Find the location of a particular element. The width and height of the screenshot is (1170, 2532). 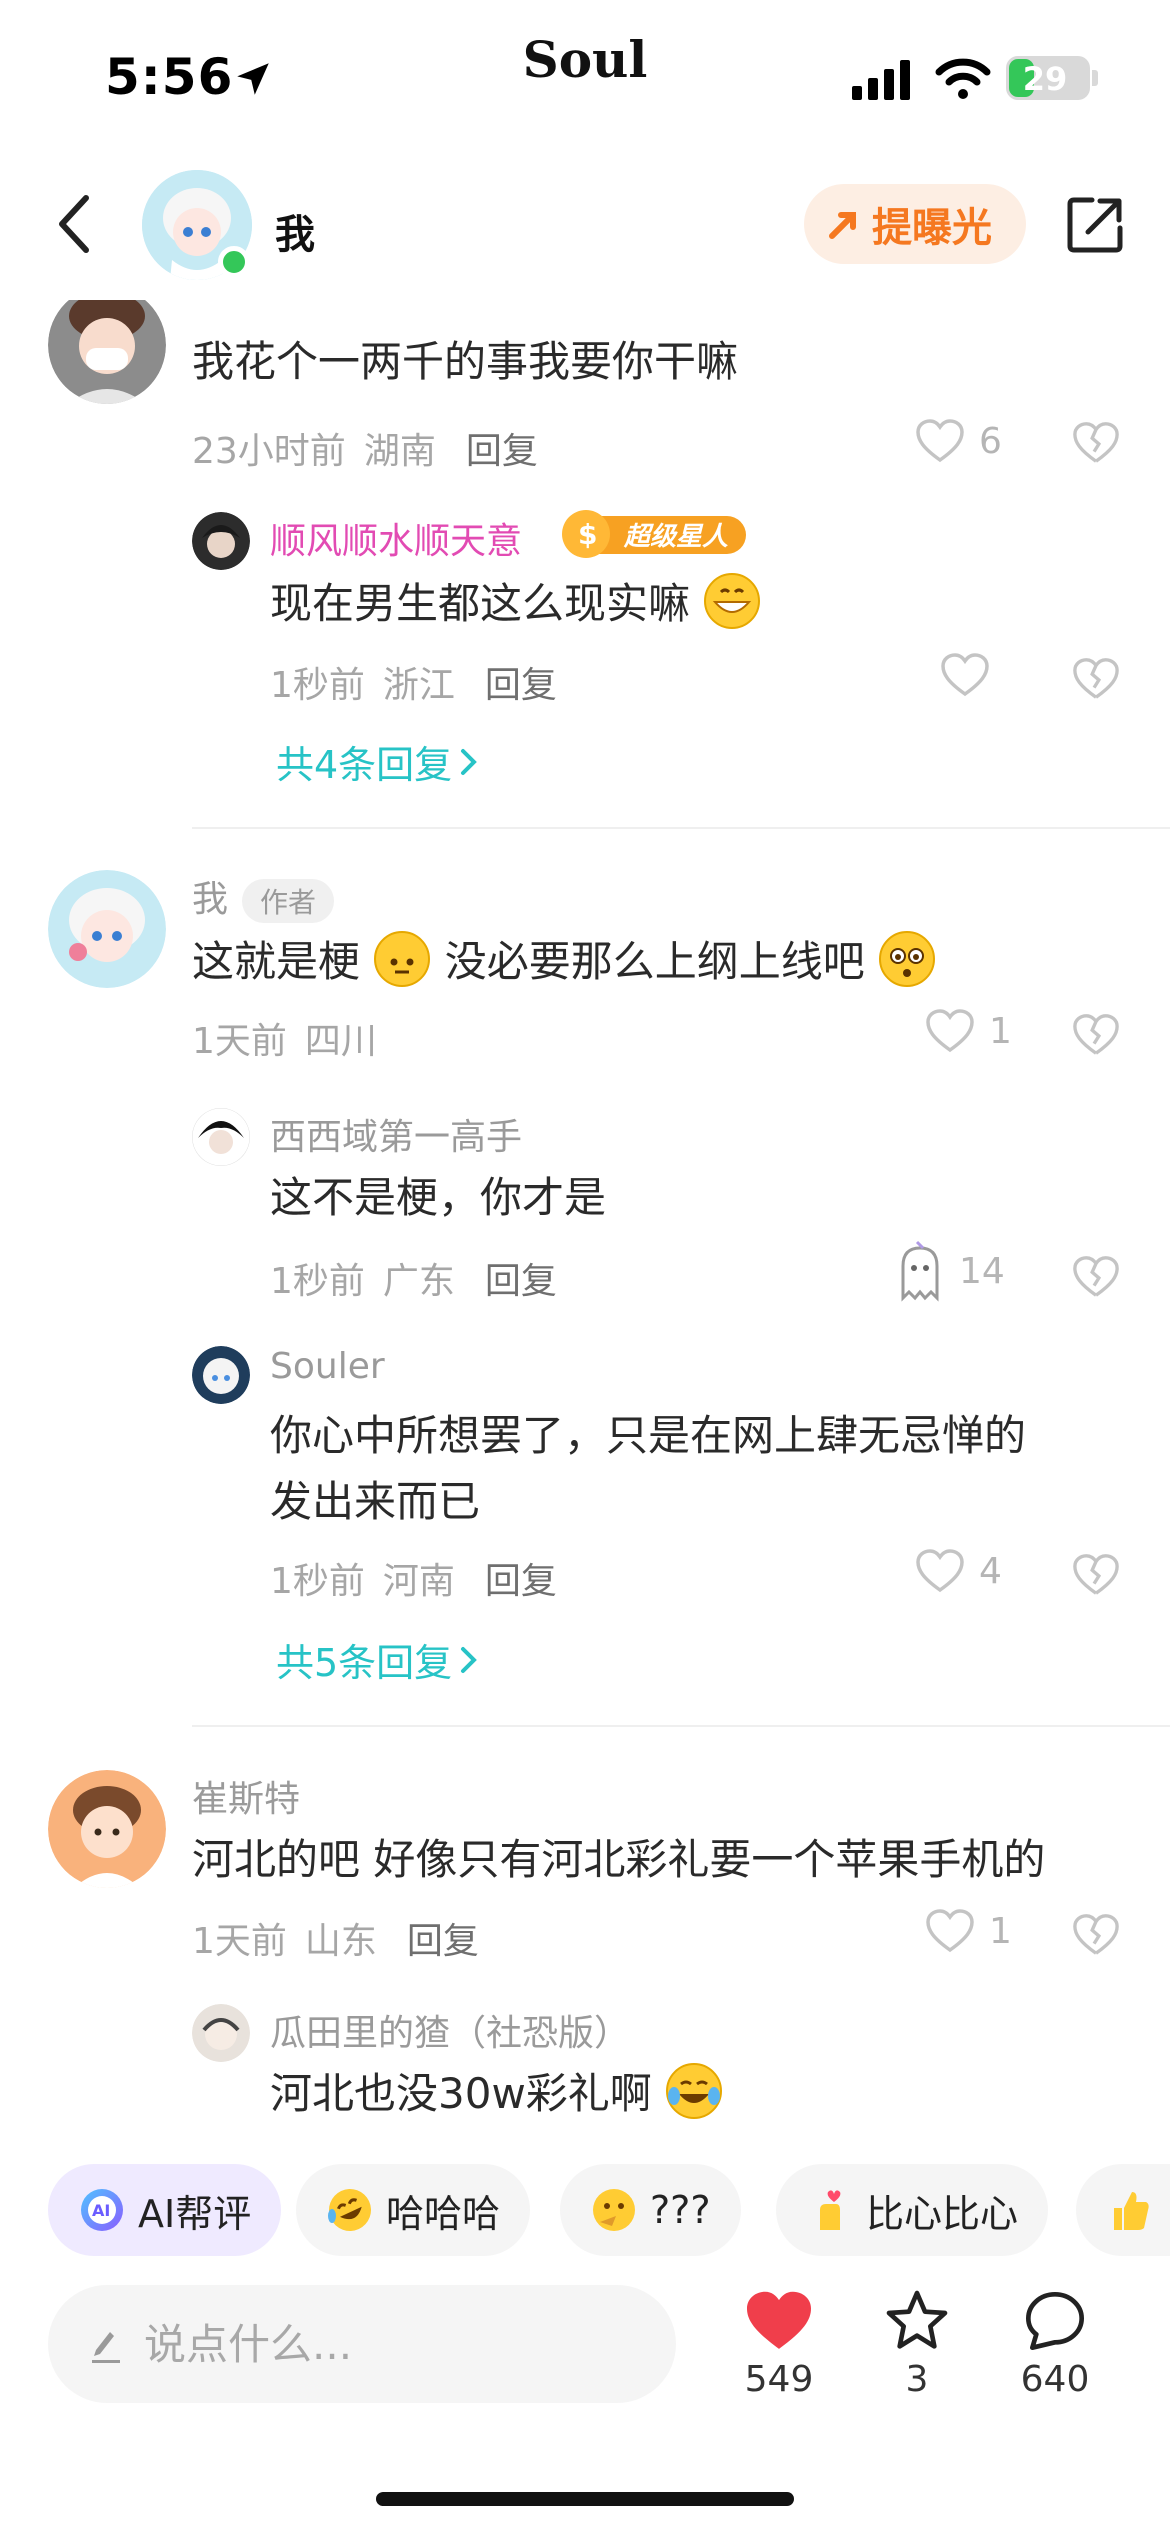

comment-time: 23小时前 is located at coordinates (269, 451).